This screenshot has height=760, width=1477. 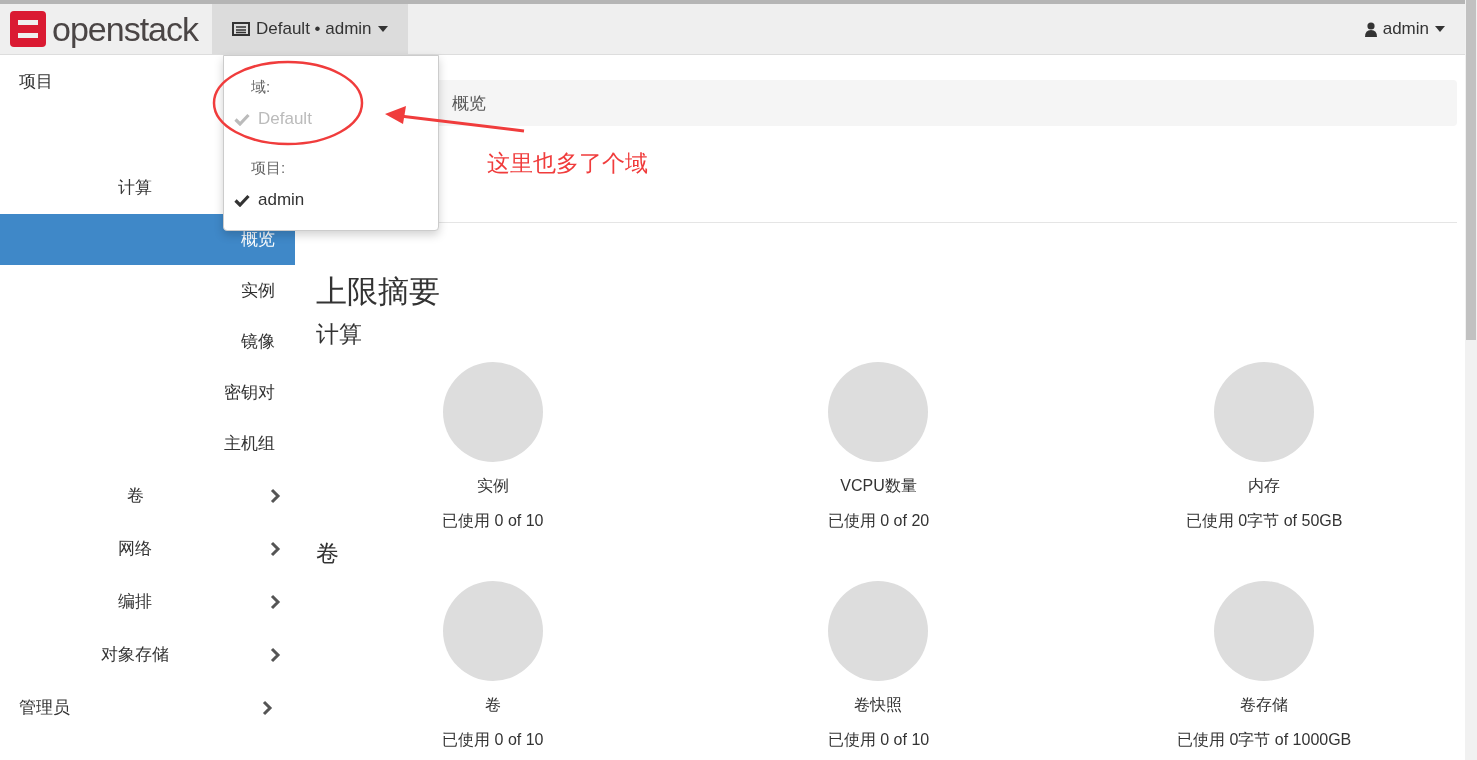 What do you see at coordinates (1264, 705) in the screenshot?
I see `quota-name: 卷存储` at bounding box center [1264, 705].